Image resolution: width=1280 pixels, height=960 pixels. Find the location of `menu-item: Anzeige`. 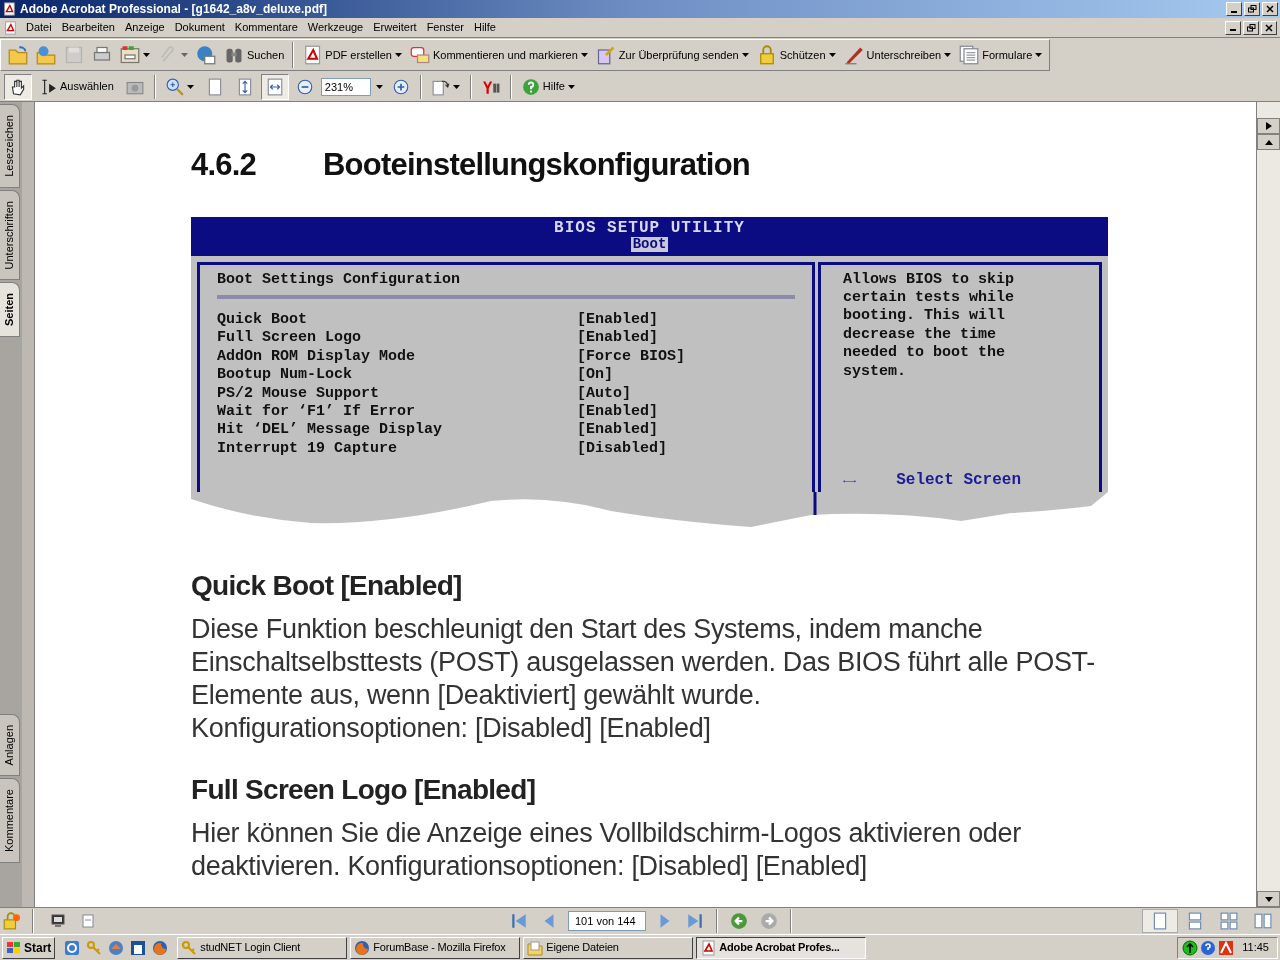

menu-item: Anzeige is located at coordinates (144, 27).